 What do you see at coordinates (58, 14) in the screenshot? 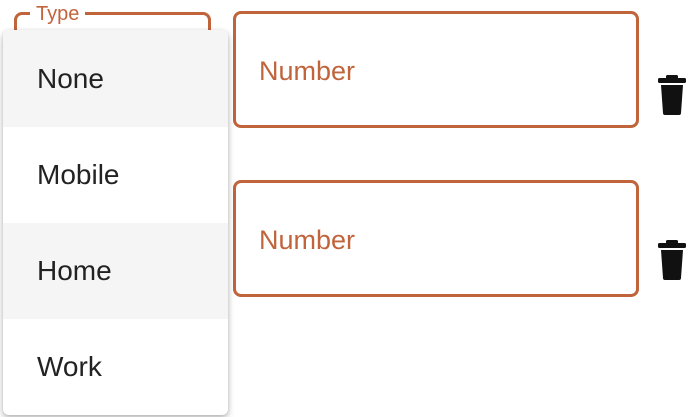
I see `type-select-label: Type` at bounding box center [58, 14].